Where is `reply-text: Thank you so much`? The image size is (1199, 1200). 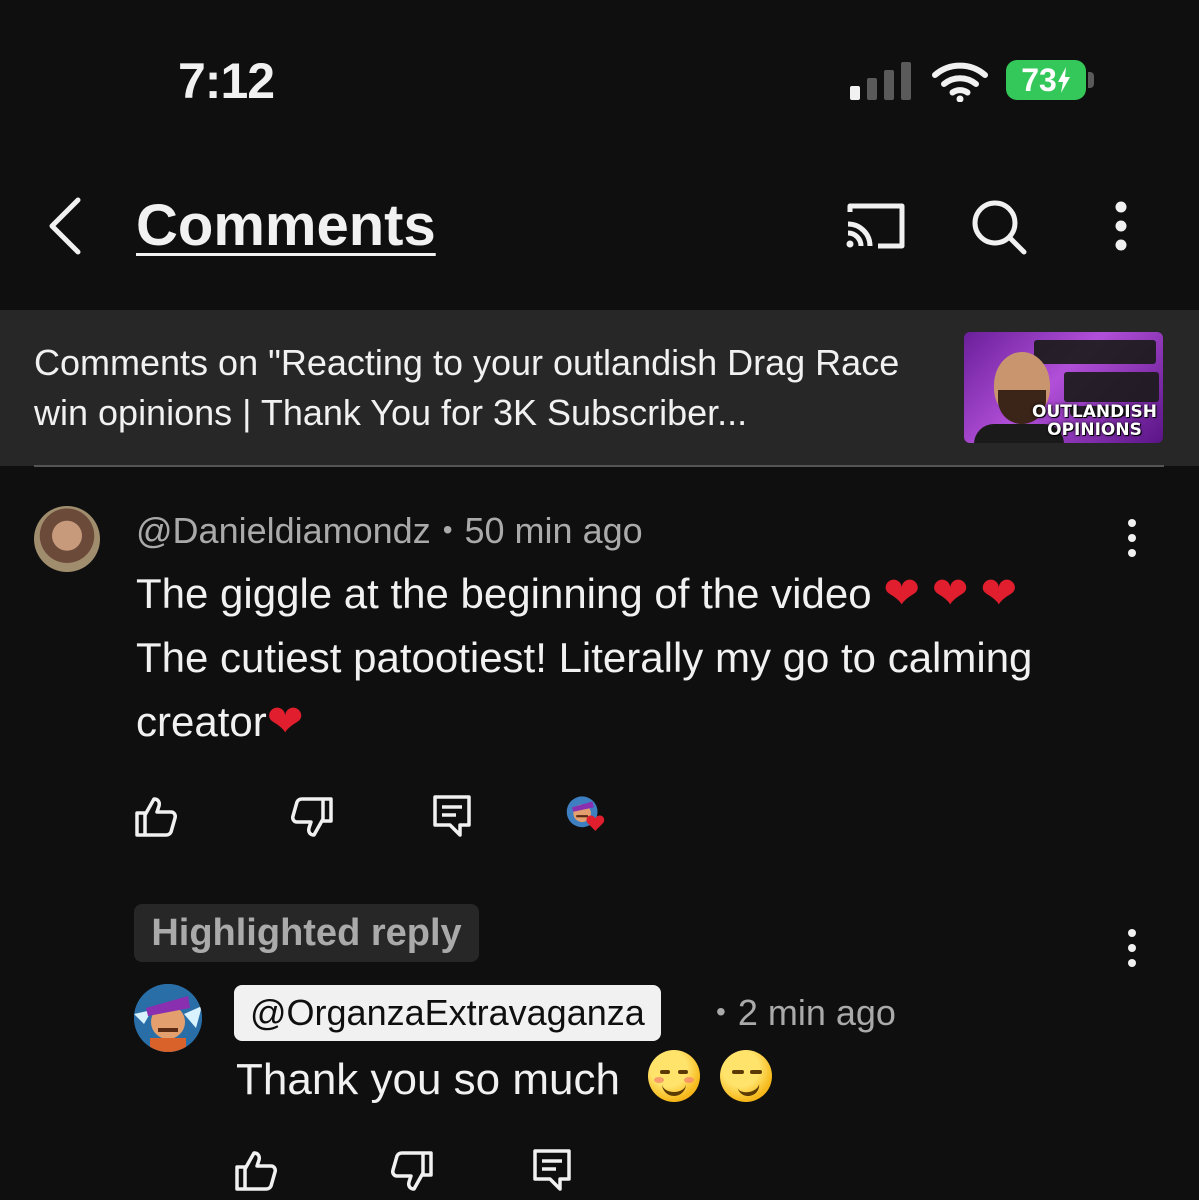
reply-text: Thank you so much is located at coordinates (504, 1080).